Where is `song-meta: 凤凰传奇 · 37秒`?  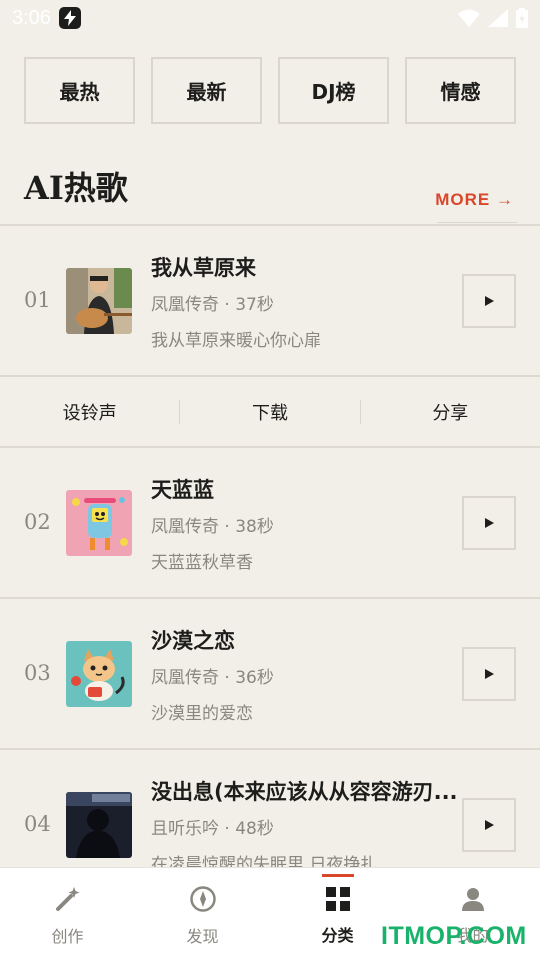
song-meta: 凤凰传奇 · 37秒 is located at coordinates (212, 305).